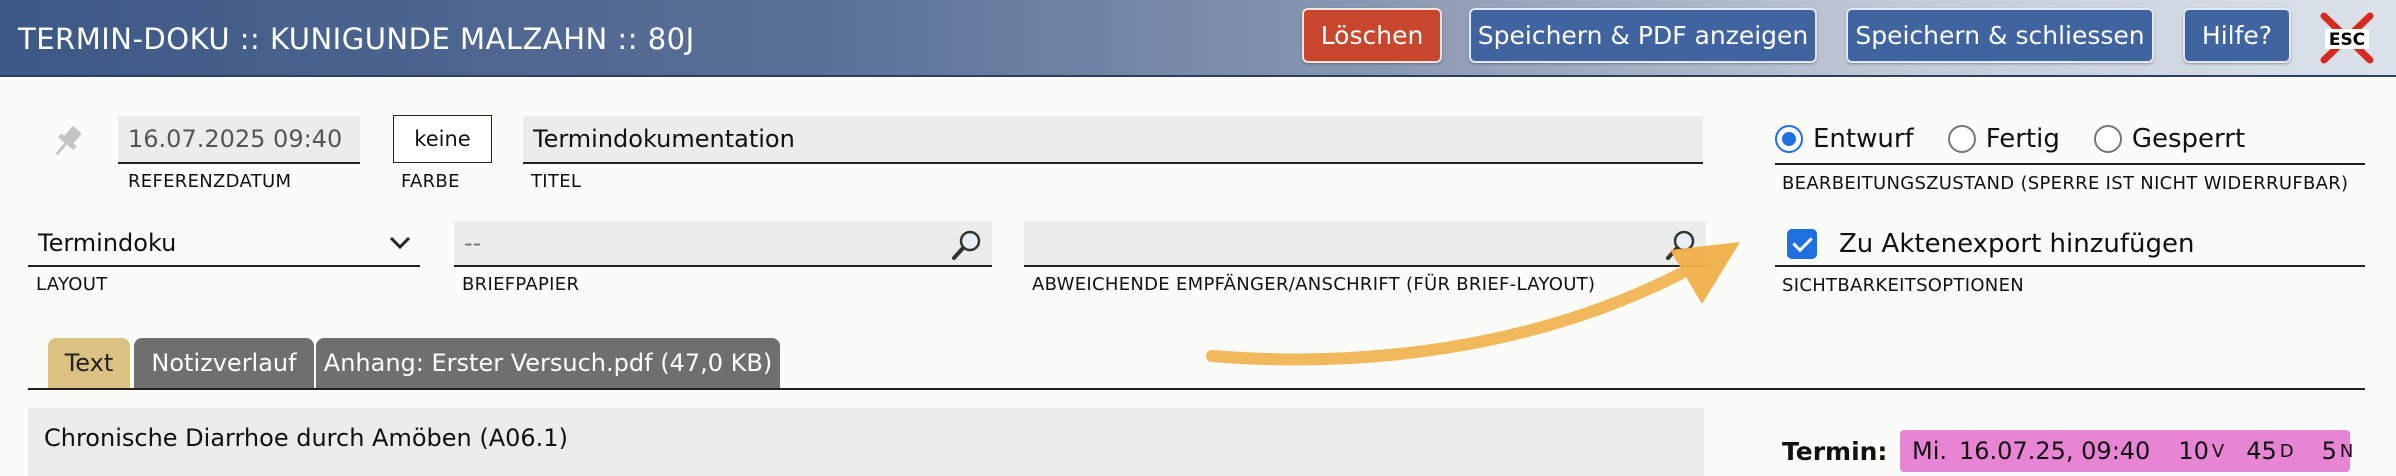 The width and height of the screenshot is (2396, 476). I want to click on chevron-down-icon, so click(400, 243).